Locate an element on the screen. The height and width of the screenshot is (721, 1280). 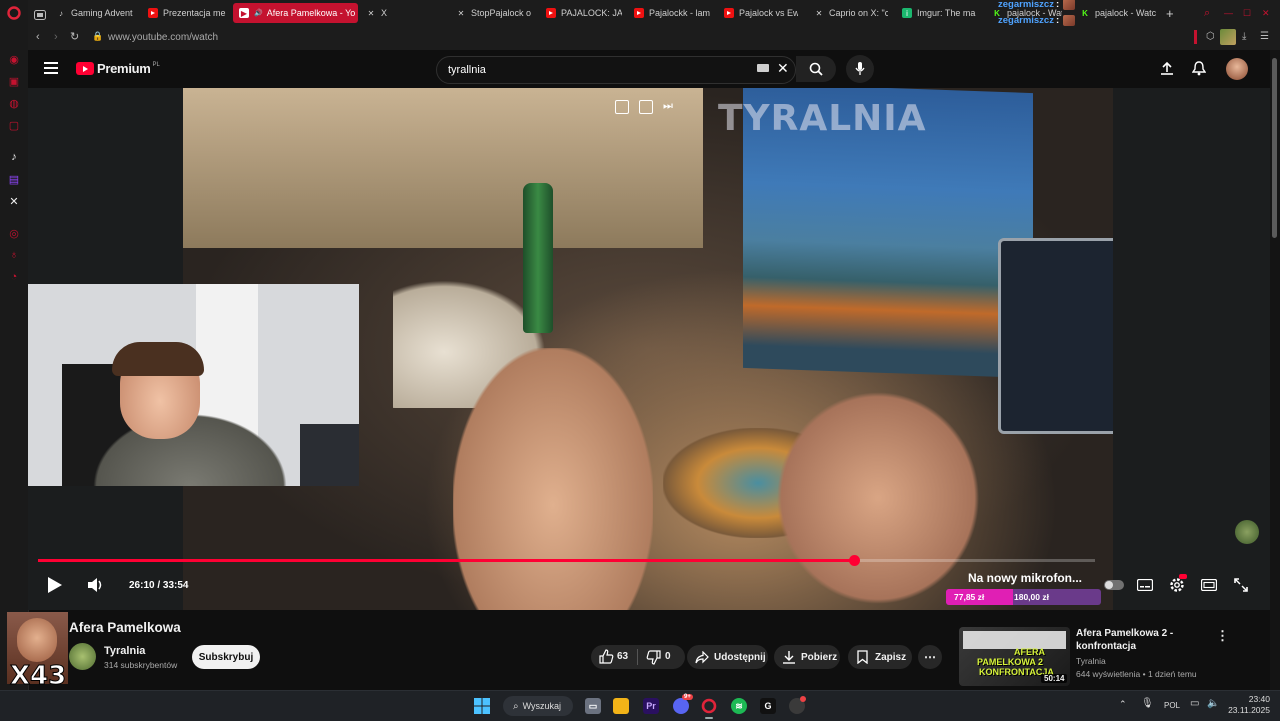
imgur-icon: i is located at coordinates (907, 13).